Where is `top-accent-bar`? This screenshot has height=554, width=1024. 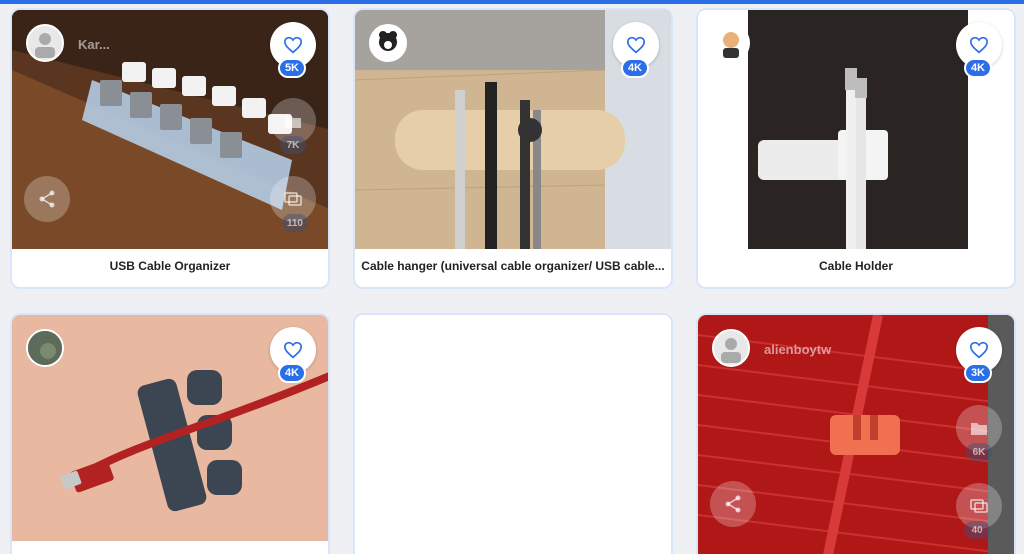 top-accent-bar is located at coordinates (512, 2).